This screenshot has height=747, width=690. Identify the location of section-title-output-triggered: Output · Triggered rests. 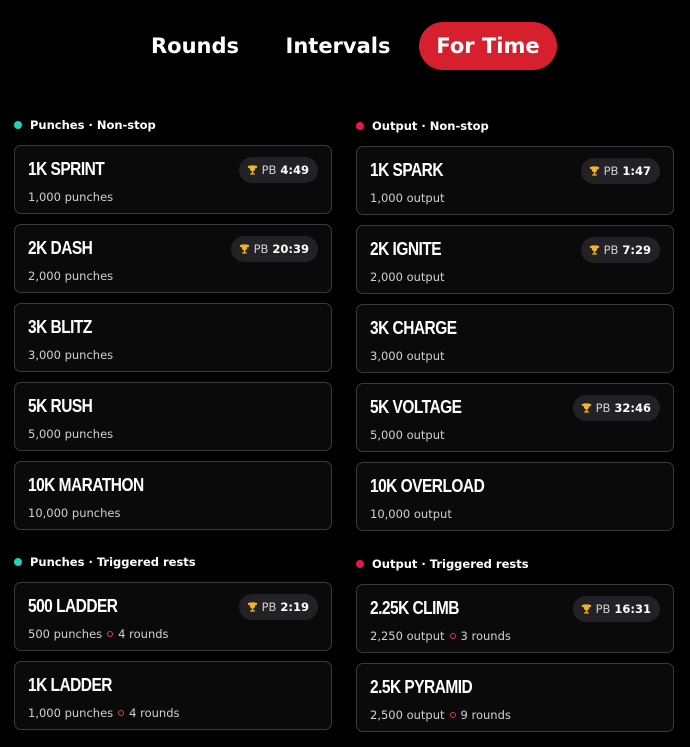
(442, 564).